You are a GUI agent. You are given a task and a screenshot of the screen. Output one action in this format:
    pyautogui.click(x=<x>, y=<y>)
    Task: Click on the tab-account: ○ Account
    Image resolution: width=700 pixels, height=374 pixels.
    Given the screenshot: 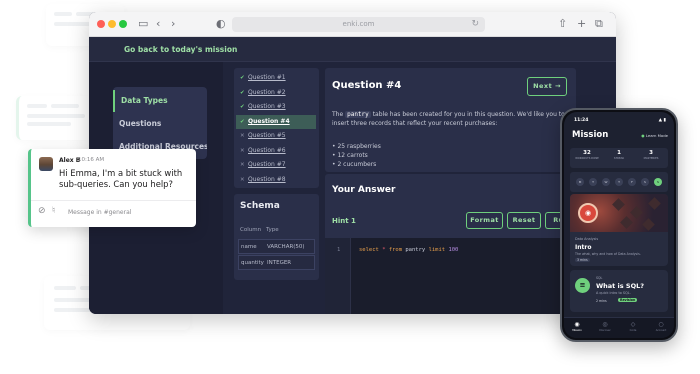 What is the action you would take?
    pyautogui.click(x=661, y=326)
    